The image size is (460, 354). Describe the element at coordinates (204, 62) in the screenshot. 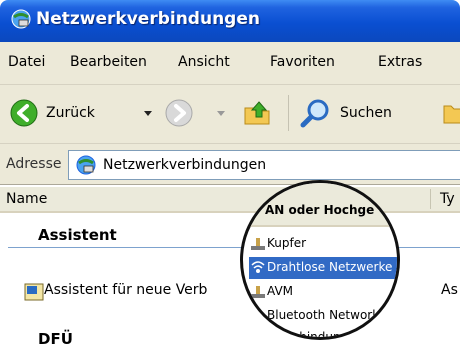

I see `menu-item-ansicht: Ansicht` at that location.